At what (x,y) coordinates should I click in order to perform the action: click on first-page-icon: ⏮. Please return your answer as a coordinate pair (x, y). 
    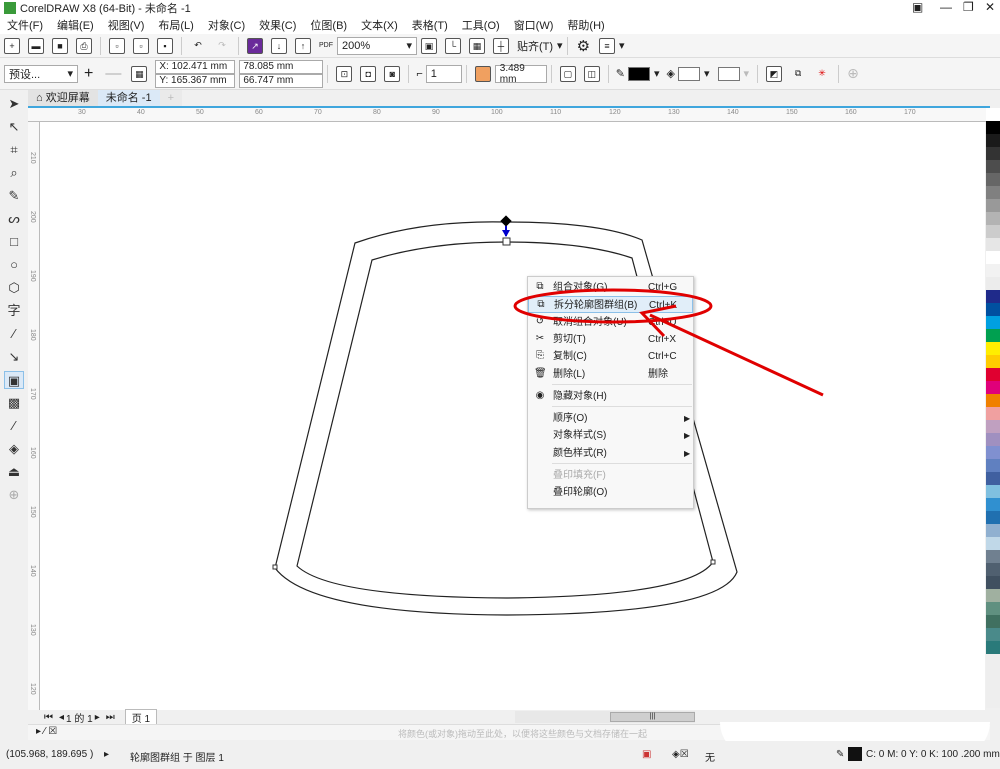
    Looking at the image, I should click on (48, 717).